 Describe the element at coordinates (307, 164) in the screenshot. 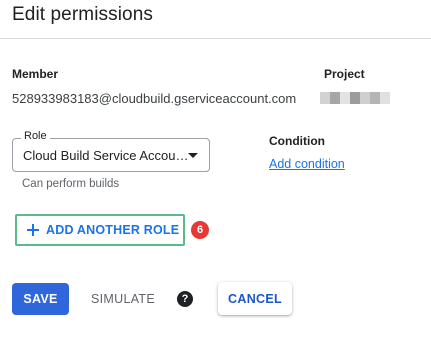

I see `add-condition-link: Add condition` at that location.